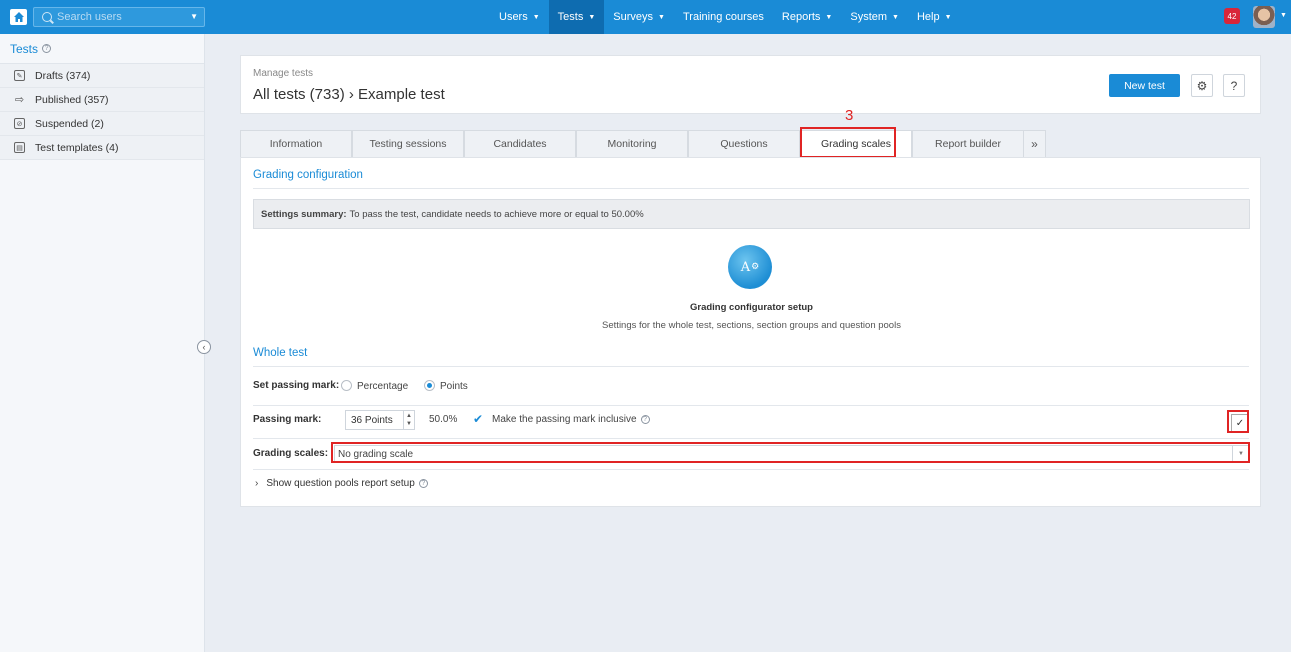 This screenshot has height=652, width=1291. Describe the element at coordinates (346, 385) in the screenshot. I see `percentage-radio` at that location.